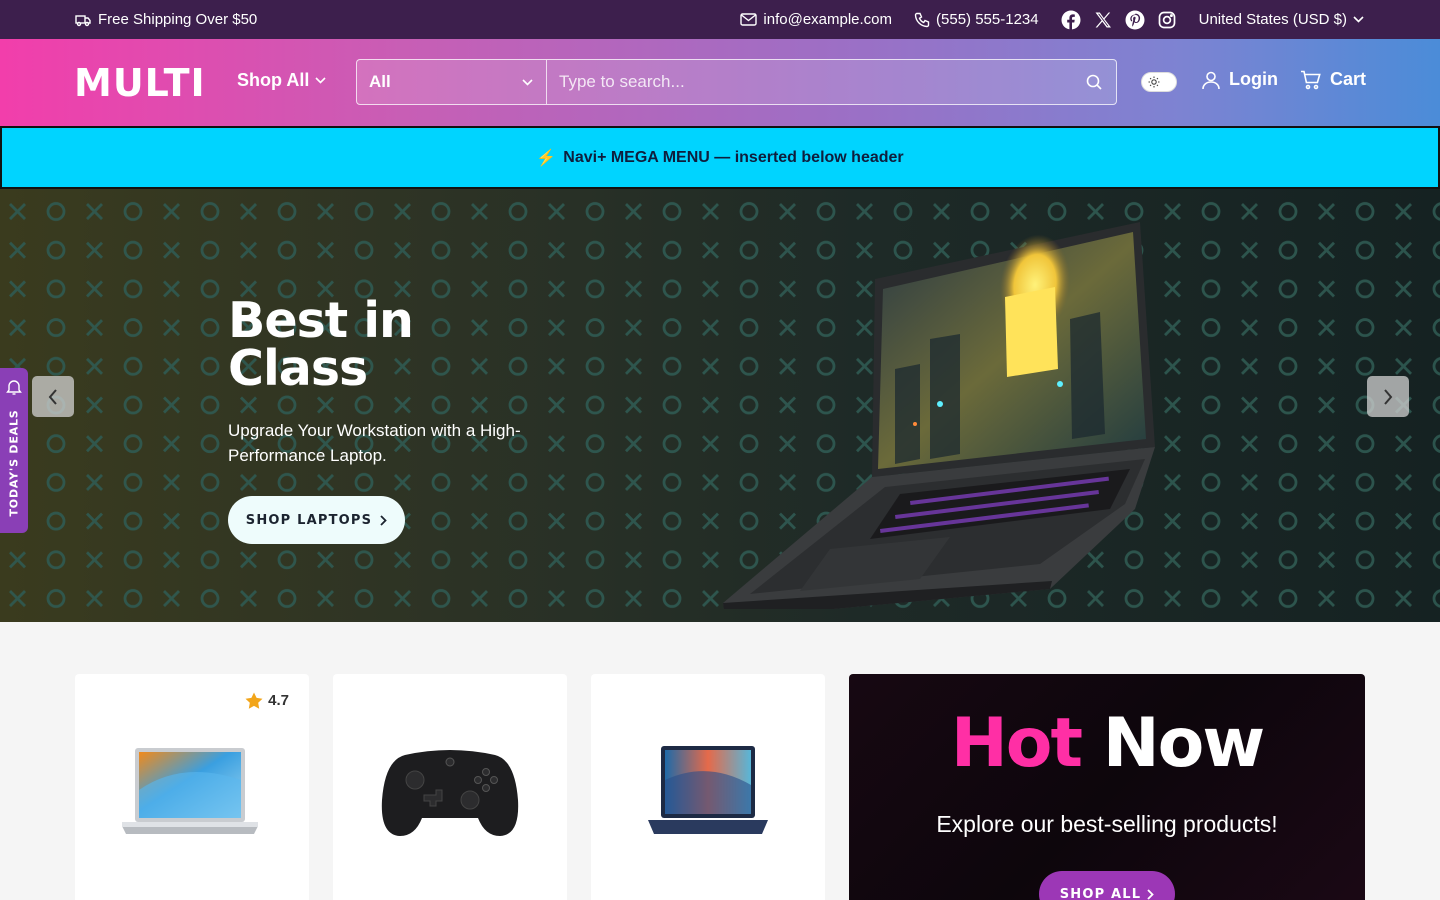 This screenshot has height=900, width=1440. I want to click on todays-deals-label: TODAY'S DEALS, so click(14, 463).